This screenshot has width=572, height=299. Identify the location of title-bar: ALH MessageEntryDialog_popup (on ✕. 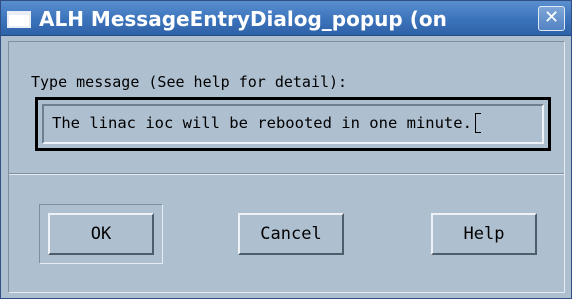
(286, 18).